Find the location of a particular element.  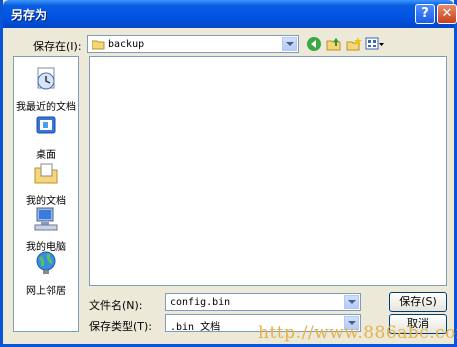

places-bar: 我最近的文档 桌面 我的文档 我的电脑 网上邻居 is located at coordinates (46, 194).